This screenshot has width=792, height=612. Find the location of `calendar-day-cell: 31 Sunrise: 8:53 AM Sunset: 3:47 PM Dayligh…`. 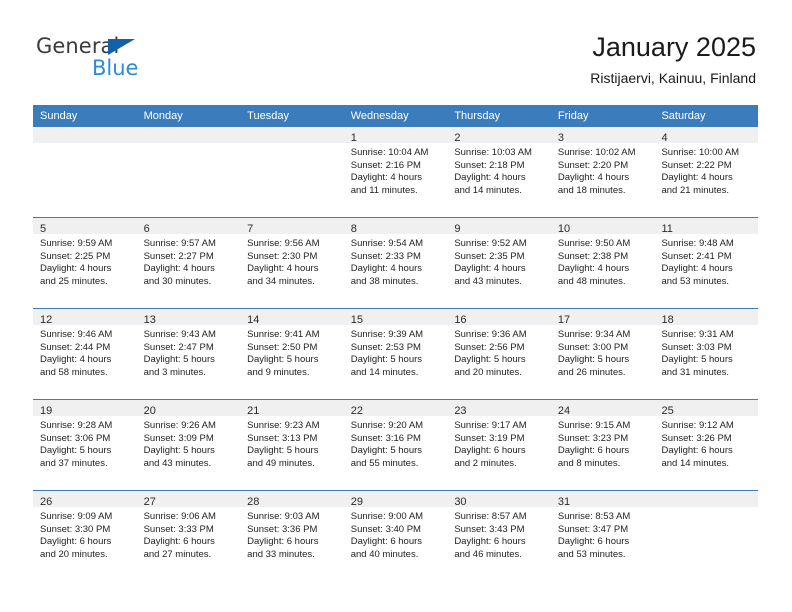

calendar-day-cell: 31 Sunrise: 8:53 AM Sunset: 3:47 PM Dayligh… is located at coordinates (602, 536).